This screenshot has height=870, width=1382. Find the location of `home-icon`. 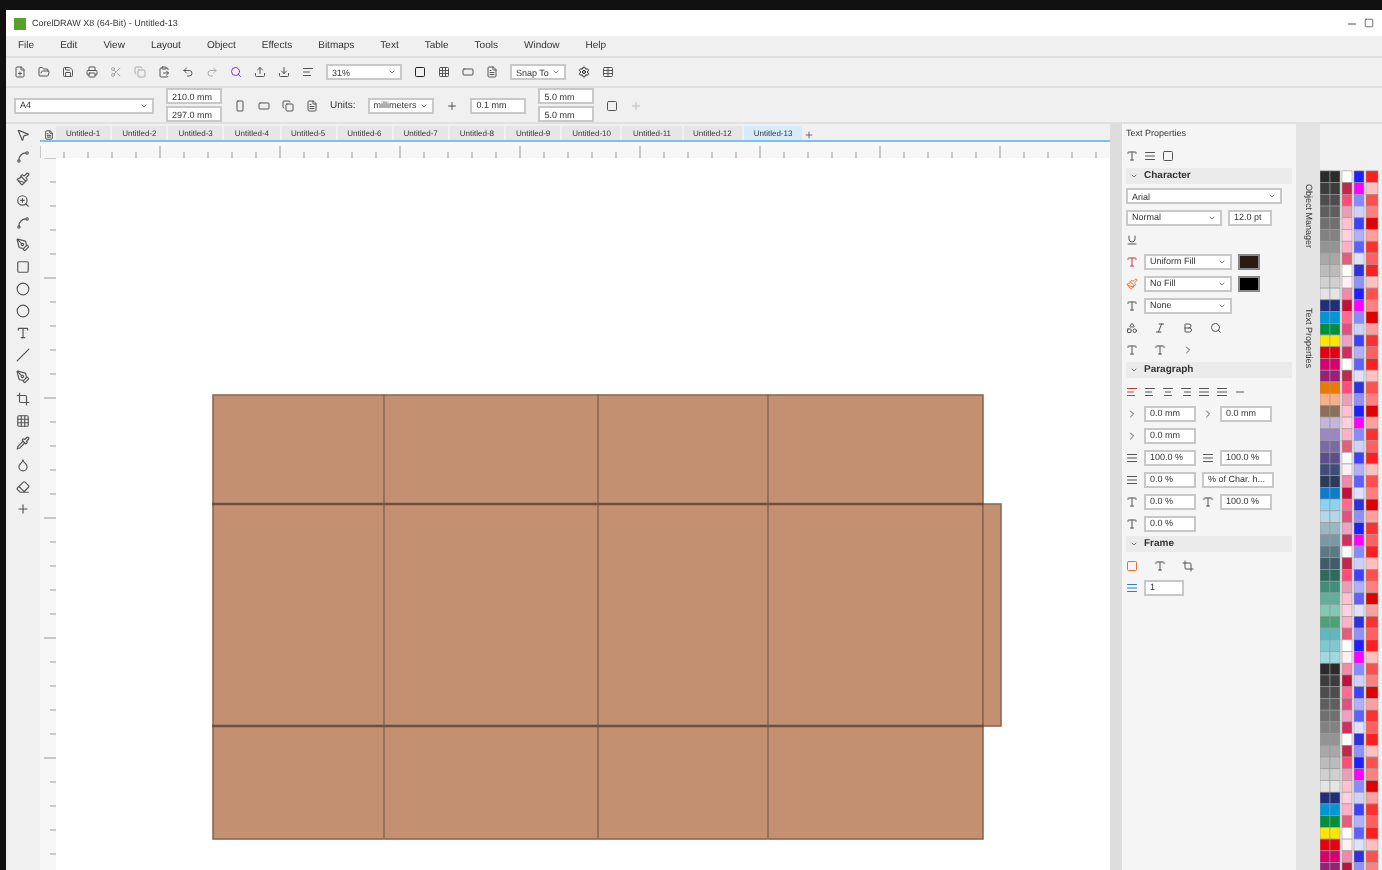

home-icon is located at coordinates (49, 135).